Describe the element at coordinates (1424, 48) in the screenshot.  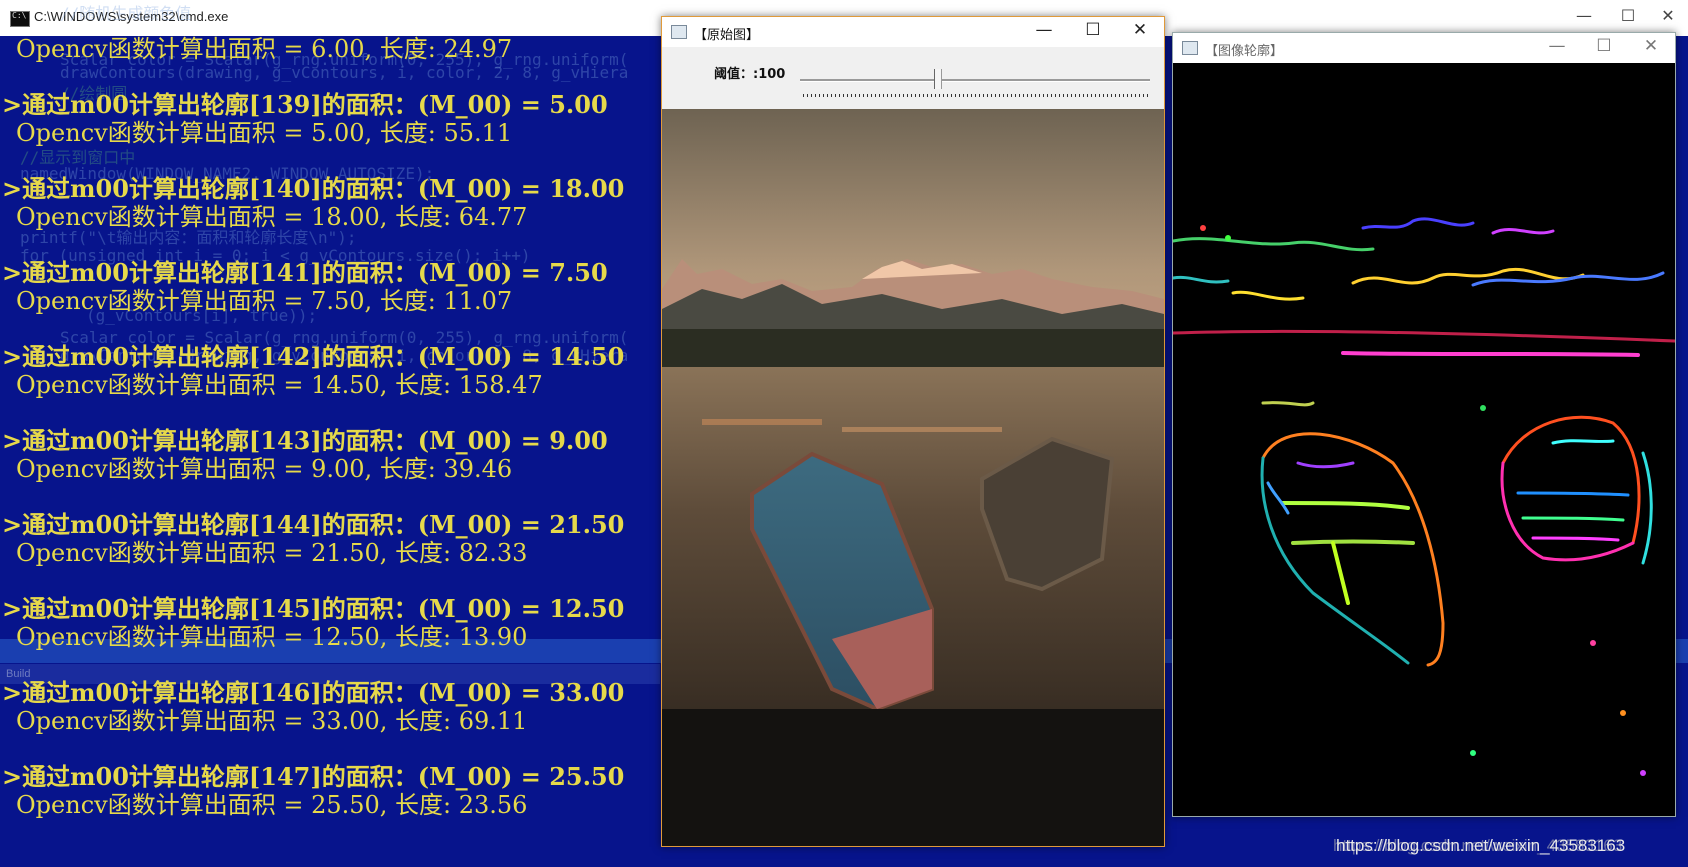
I see `contour-window-titlebar: 【图像轮廓】 — ☐ ✕` at that location.